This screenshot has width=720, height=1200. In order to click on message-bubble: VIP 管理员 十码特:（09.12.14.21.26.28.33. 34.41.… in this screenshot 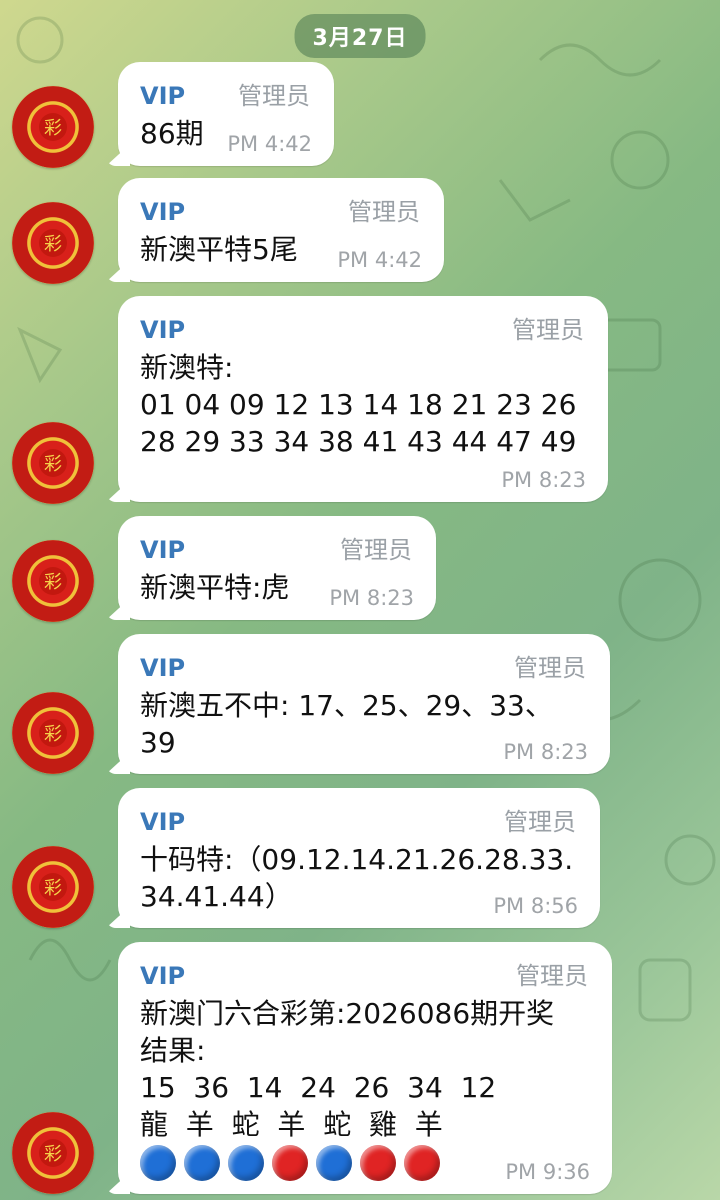, I will do `click(359, 858)`.